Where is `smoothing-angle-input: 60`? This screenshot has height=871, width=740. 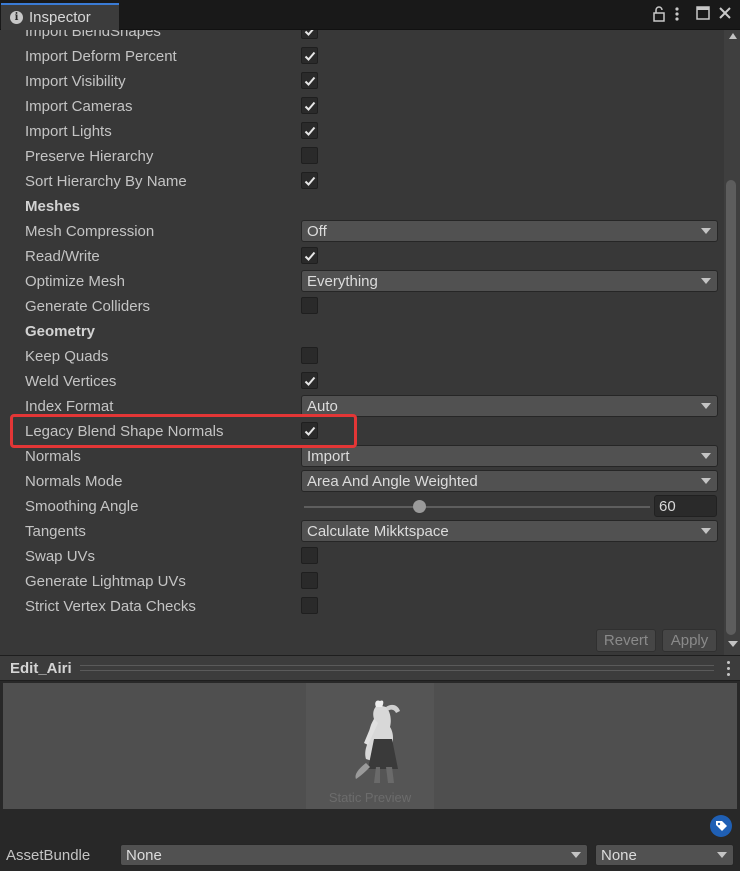 smoothing-angle-input: 60 is located at coordinates (685, 506).